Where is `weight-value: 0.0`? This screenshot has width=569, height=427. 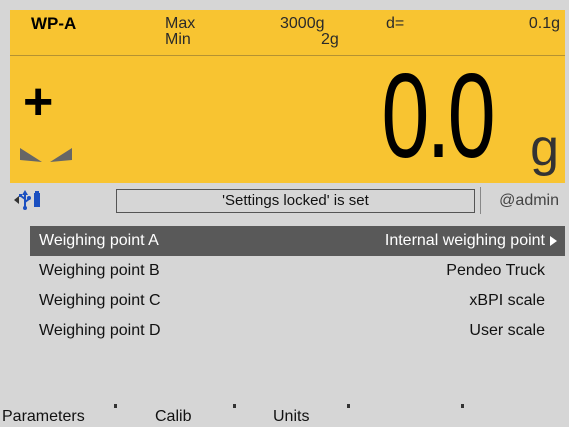
weight-value: 0.0 is located at coordinates (438, 116).